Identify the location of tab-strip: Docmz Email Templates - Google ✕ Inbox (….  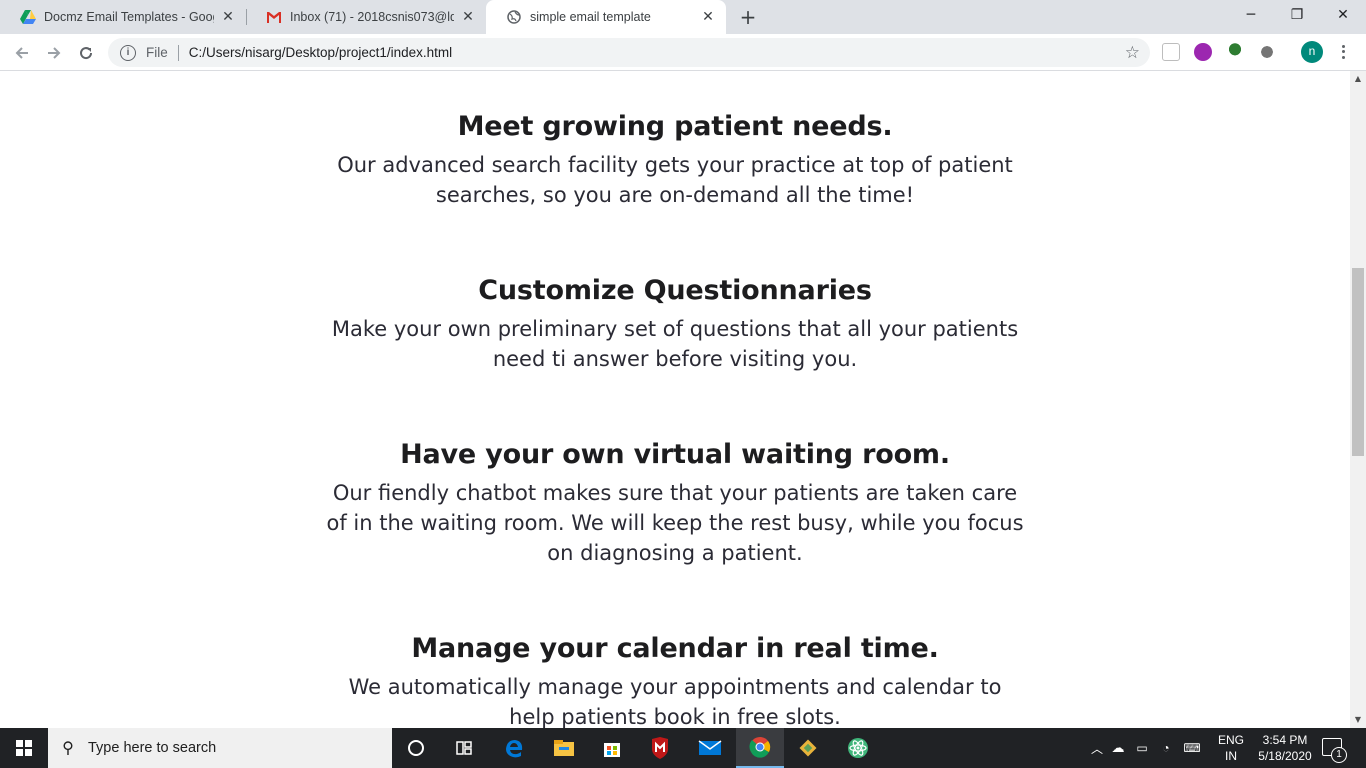
(683, 17).